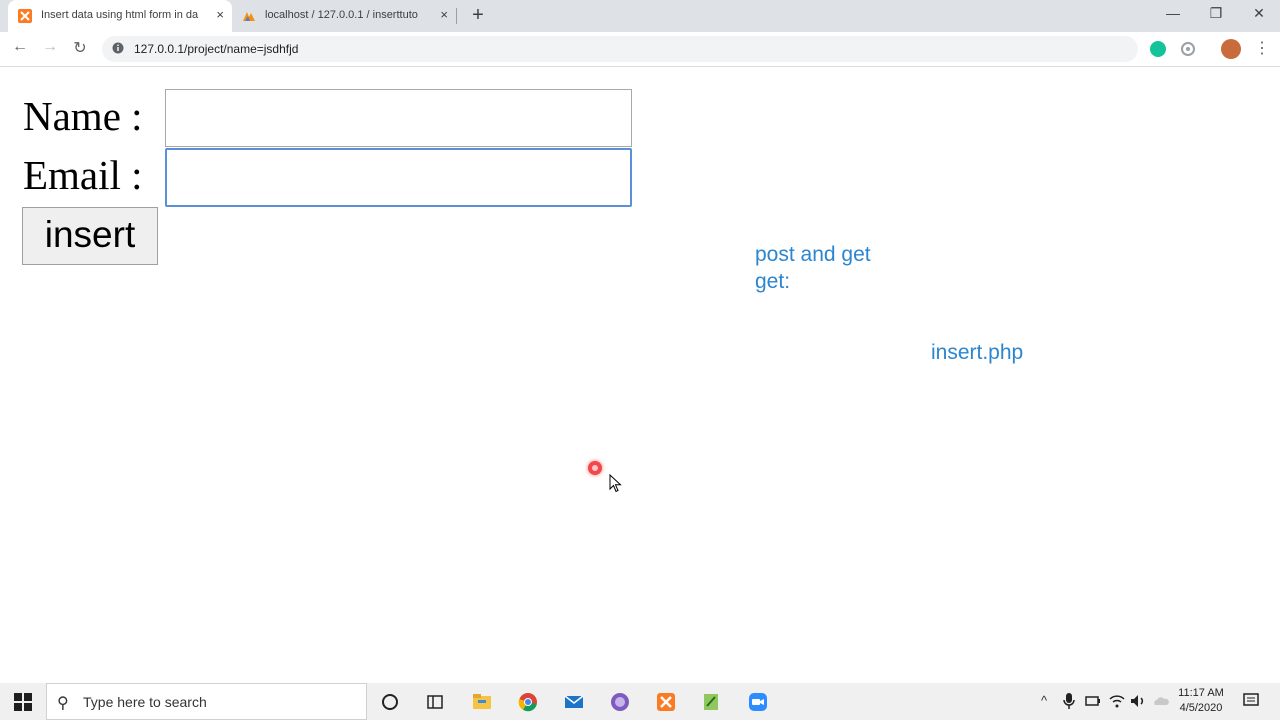  I want to click on wifi-icon, so click(1117, 701).